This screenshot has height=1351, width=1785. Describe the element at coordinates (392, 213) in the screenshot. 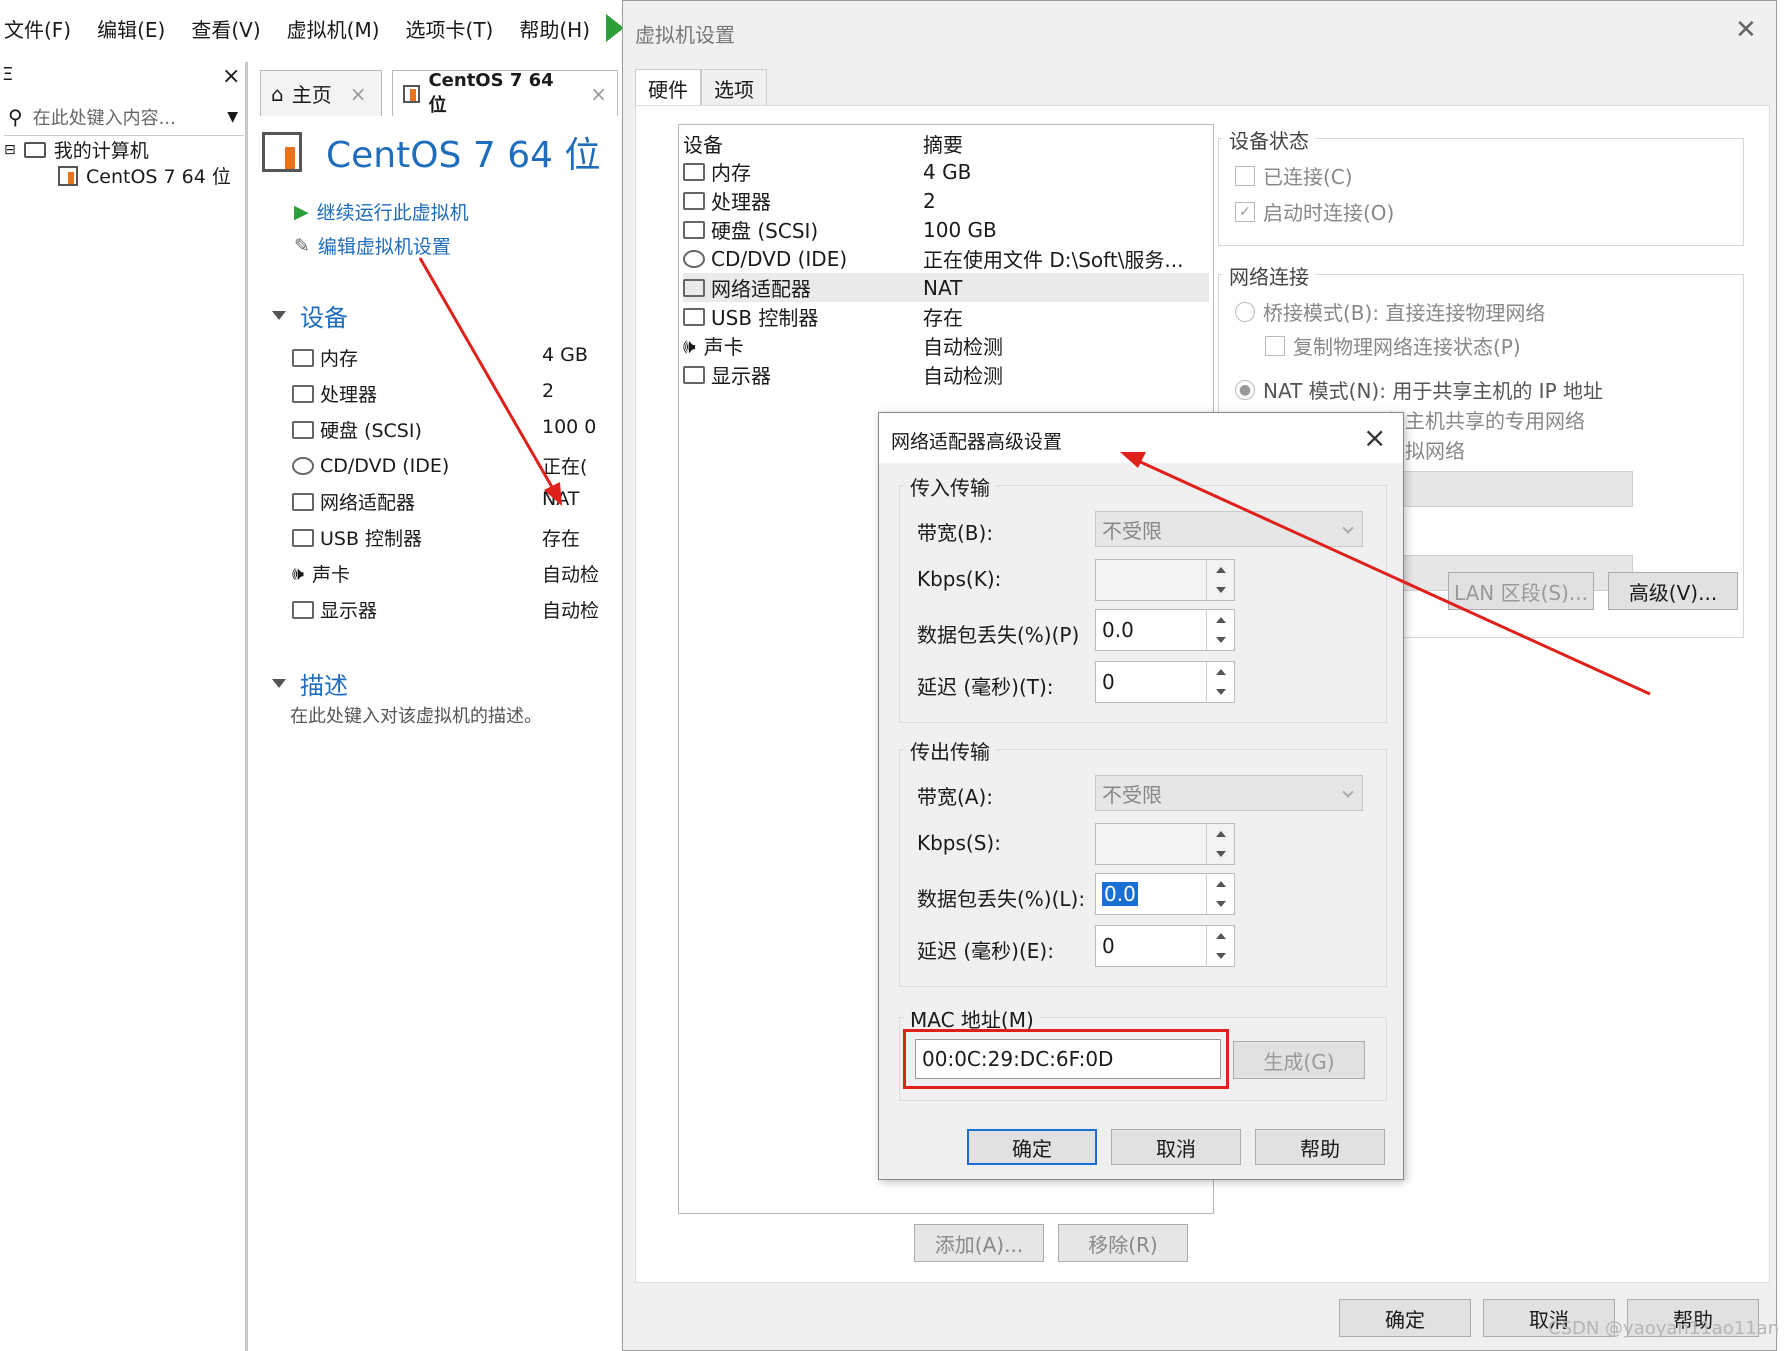

I see `link-label: 继续运行此虚拟机` at that location.